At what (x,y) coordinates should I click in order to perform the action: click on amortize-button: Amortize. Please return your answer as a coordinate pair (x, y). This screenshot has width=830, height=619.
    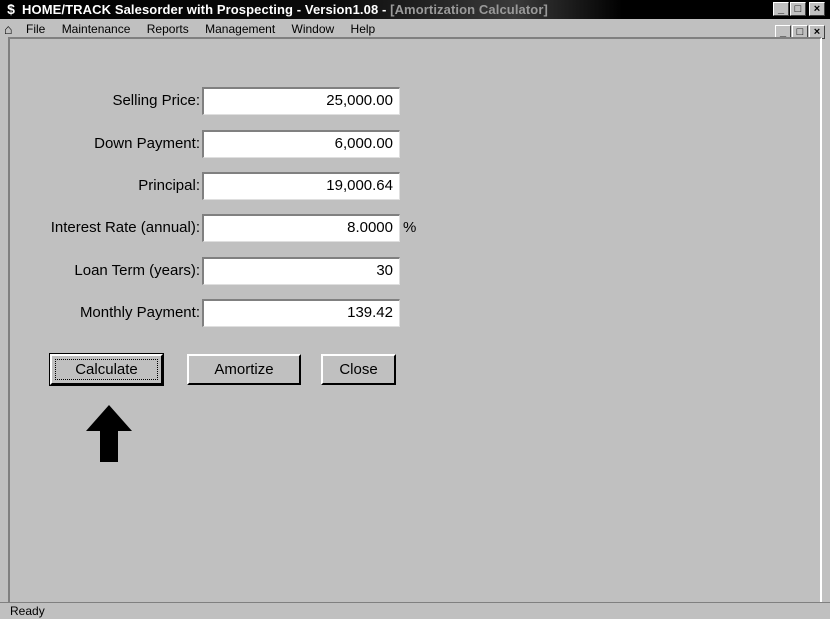
    Looking at the image, I should click on (244, 369).